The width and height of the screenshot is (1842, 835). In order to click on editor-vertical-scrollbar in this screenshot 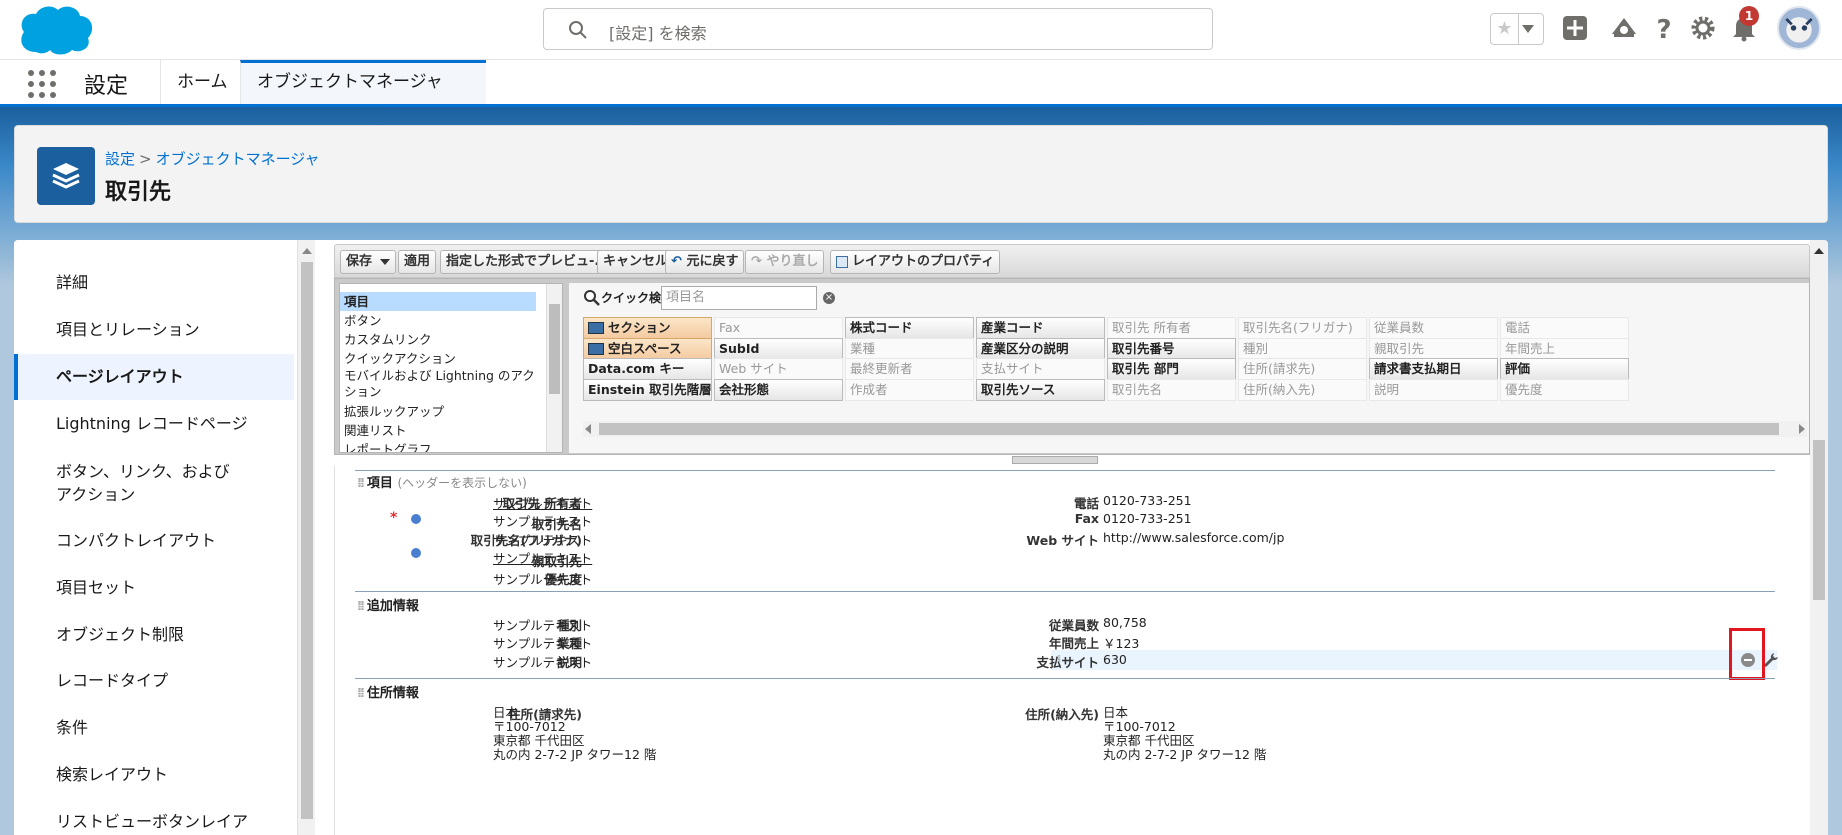, I will do `click(1819, 537)`.